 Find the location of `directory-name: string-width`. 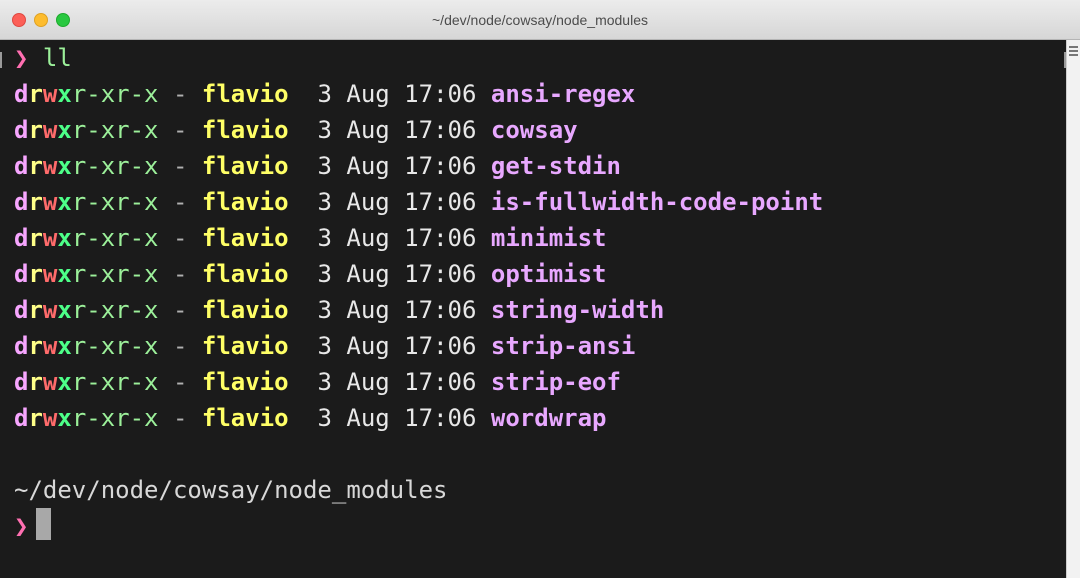

directory-name: string-width is located at coordinates (577, 310).